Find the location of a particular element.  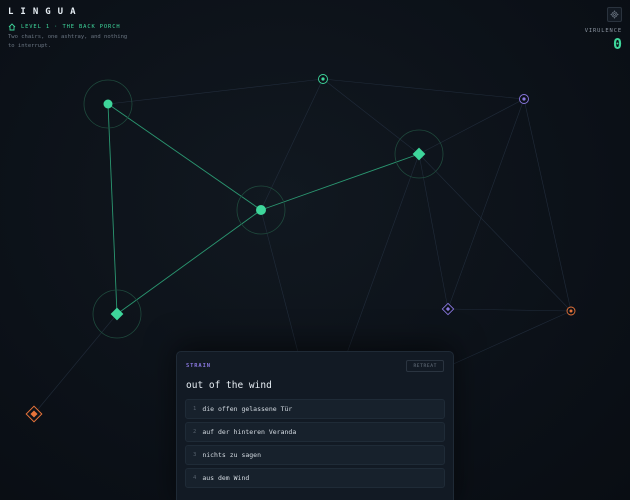

option-number: 2 is located at coordinates (195, 432).